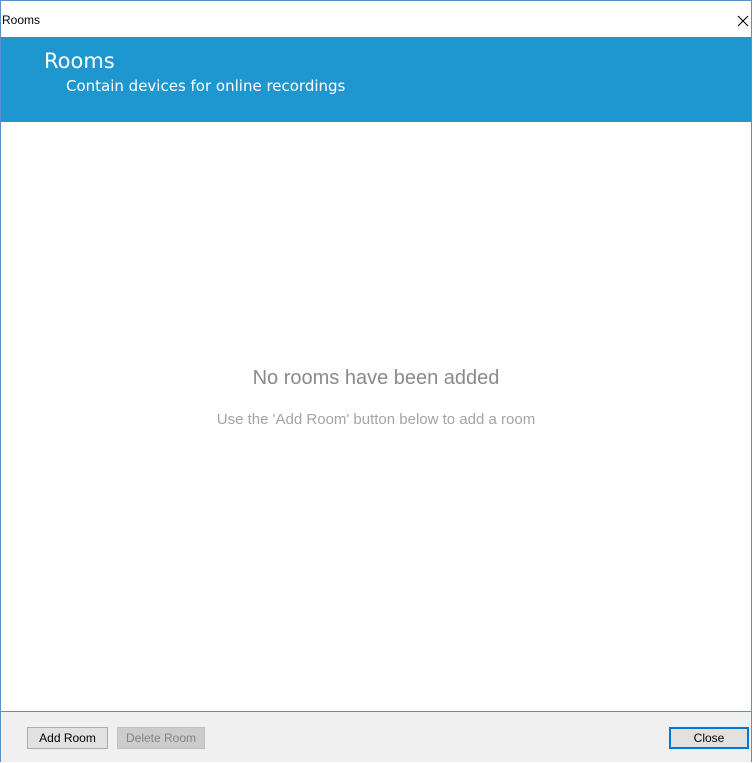  I want to click on delete-room-button: Delete Room, so click(161, 738).